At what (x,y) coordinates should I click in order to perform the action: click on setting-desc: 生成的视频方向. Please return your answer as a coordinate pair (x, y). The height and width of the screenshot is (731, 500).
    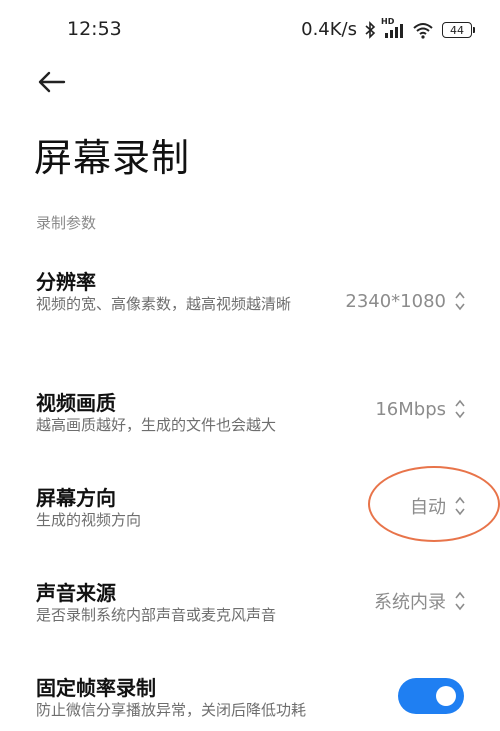
    Looking at the image, I should click on (89, 520).